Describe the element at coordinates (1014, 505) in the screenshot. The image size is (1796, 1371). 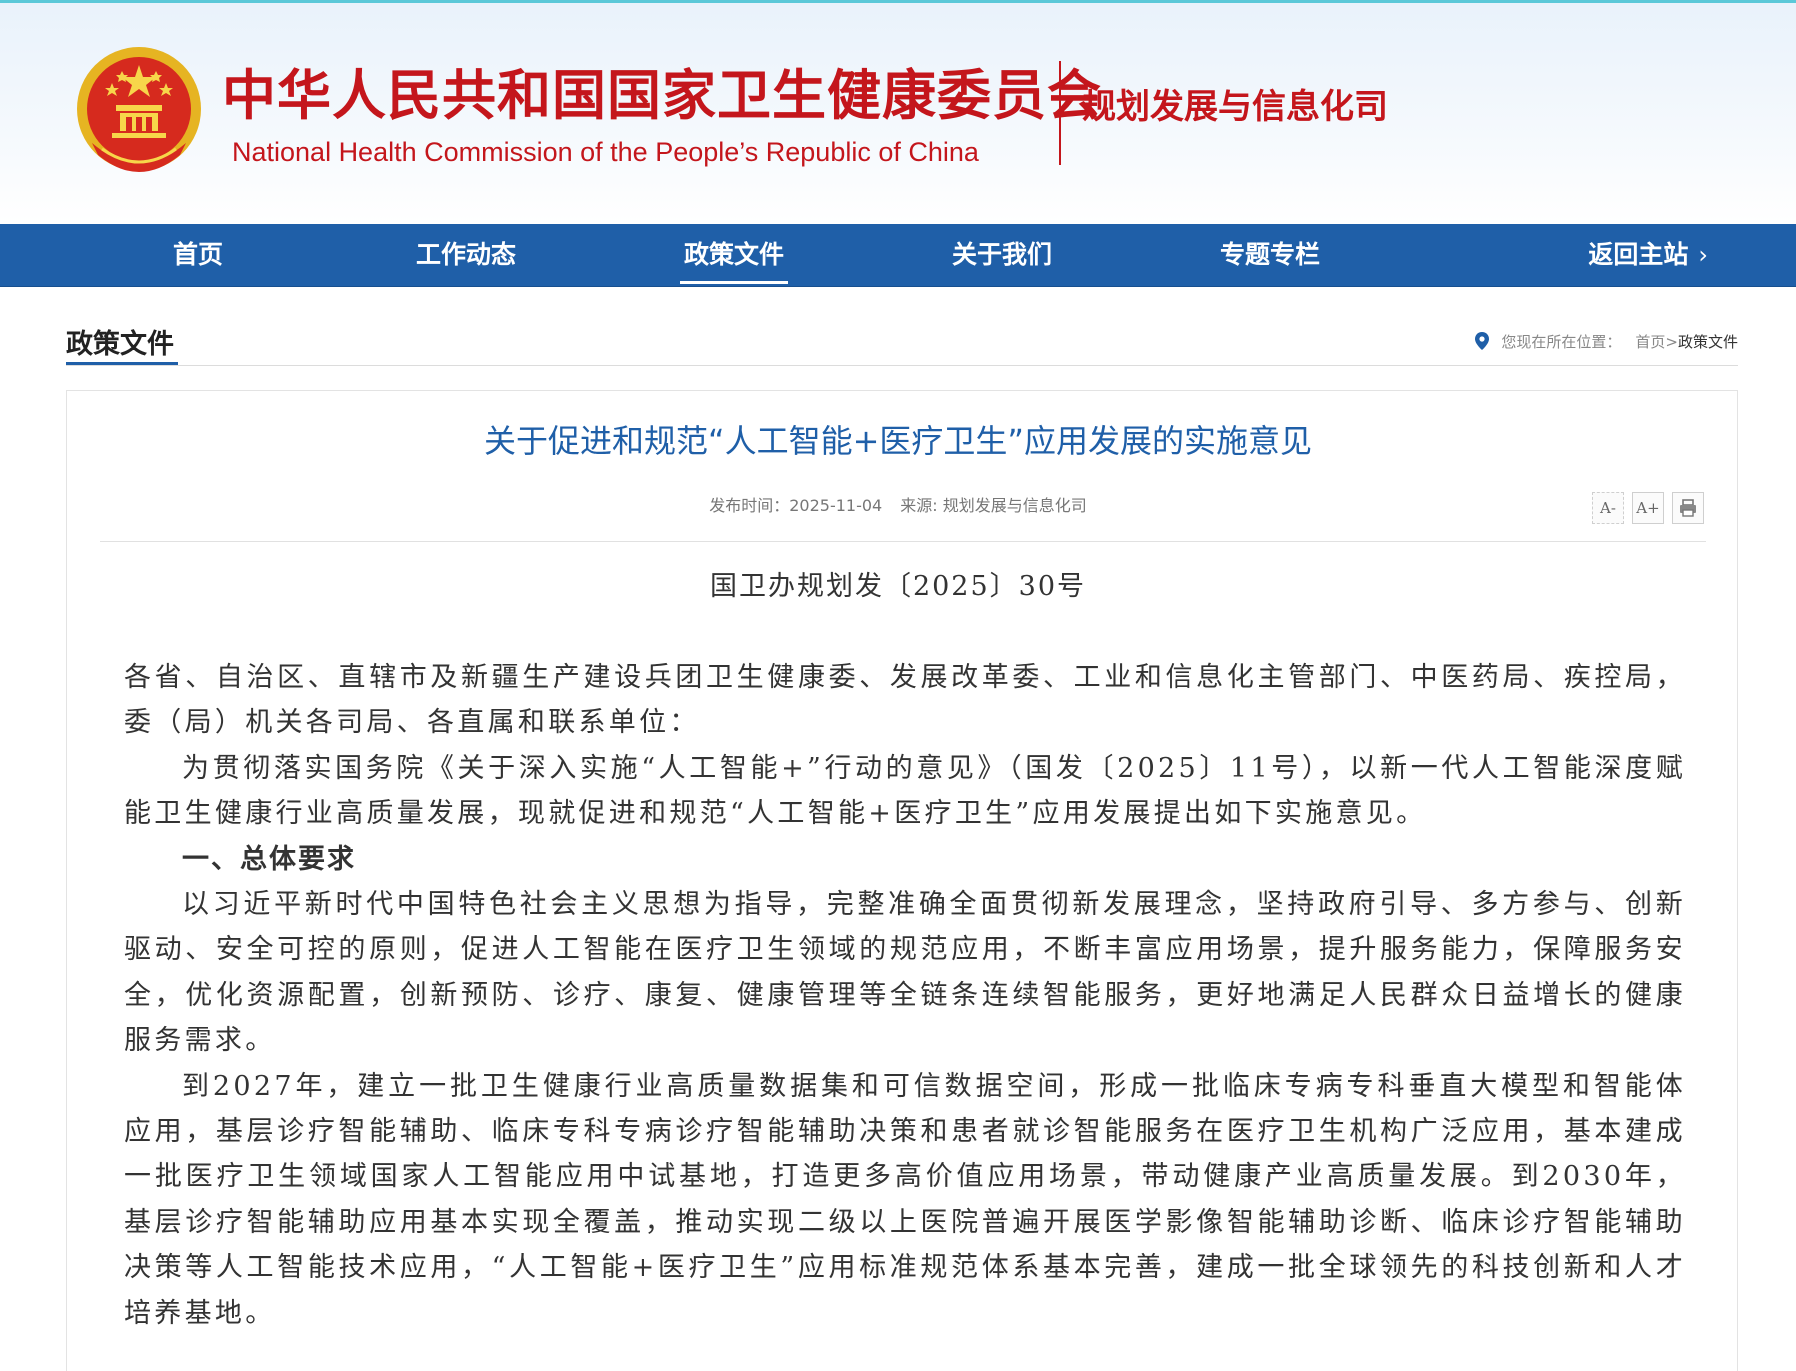
I see `source-value: 规划发展与信息化司` at that location.